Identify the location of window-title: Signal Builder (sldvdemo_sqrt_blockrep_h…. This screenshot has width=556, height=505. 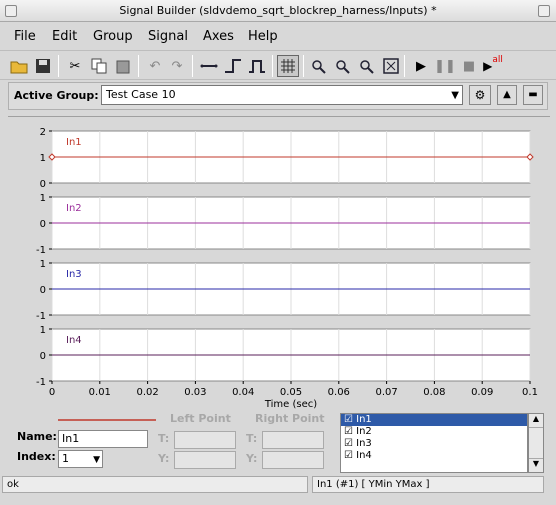
(278, 10).